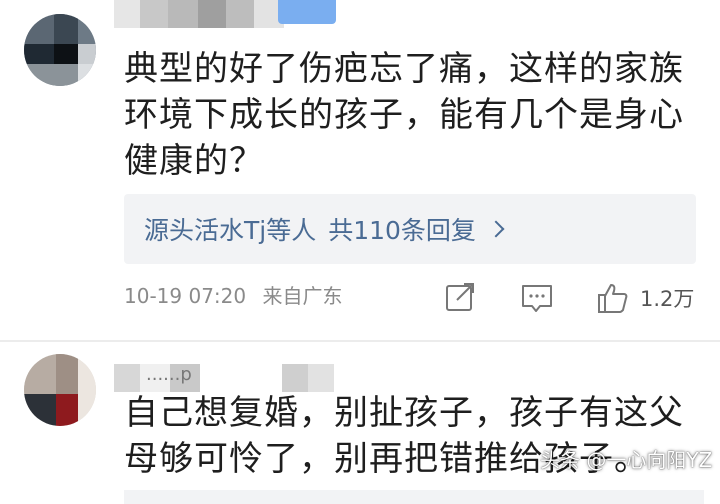 The height and width of the screenshot is (504, 720). Describe the element at coordinates (667, 299) in the screenshot. I see `like-count: 1.2万` at that location.